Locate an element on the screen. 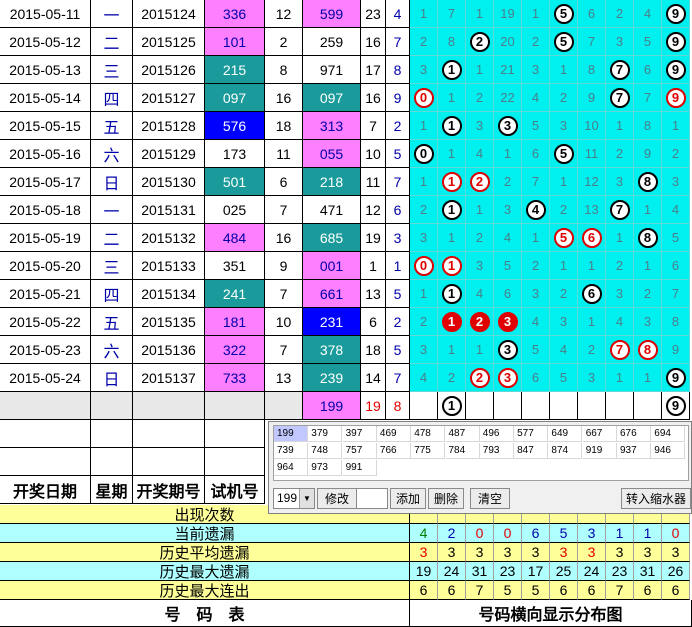 This screenshot has width=692, height=627. trial-sum: 11 is located at coordinates (284, 154).